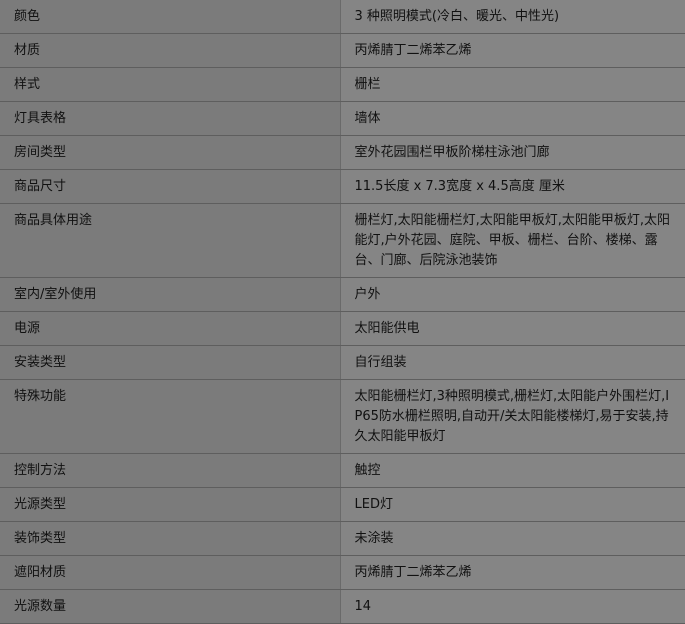 This screenshot has height=624, width=685. Describe the element at coordinates (170, 606) in the screenshot. I see `spec-label-cell: 光源数量` at that location.